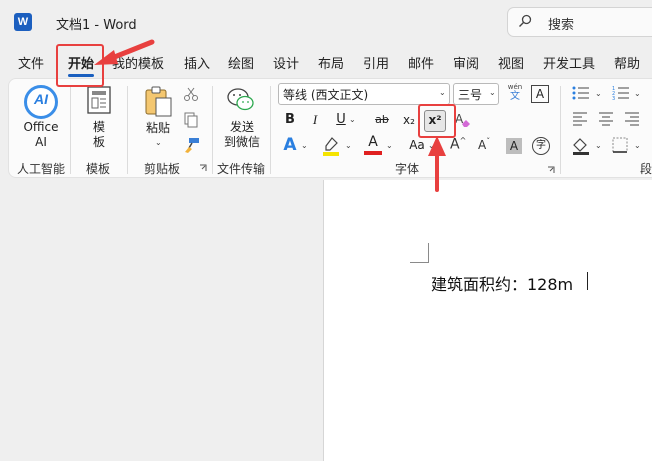 The height and width of the screenshot is (461, 652). I want to click on font-color-button: A, so click(373, 145).